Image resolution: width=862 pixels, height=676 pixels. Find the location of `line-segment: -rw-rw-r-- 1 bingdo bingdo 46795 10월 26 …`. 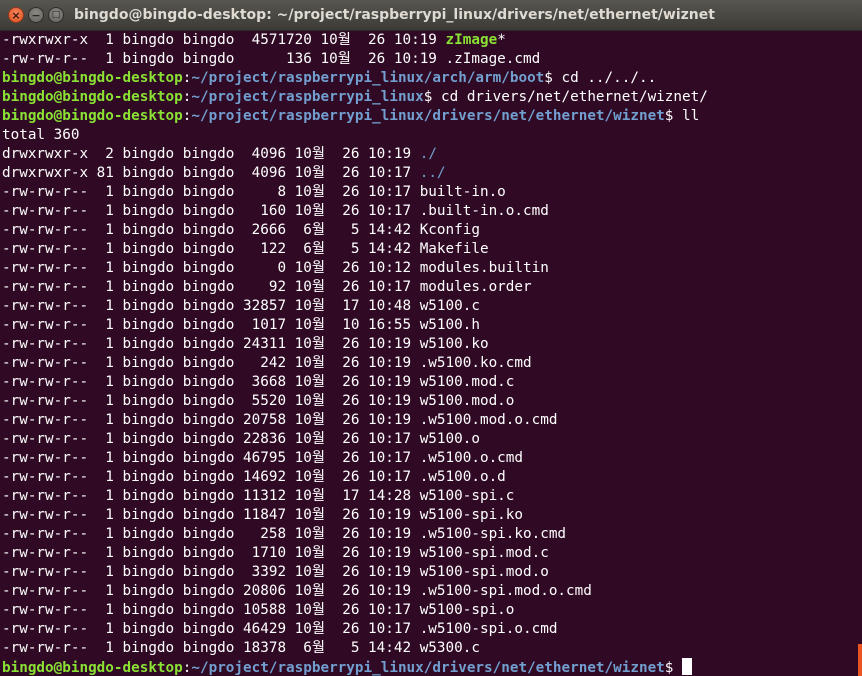

line-segment: -rw-rw-r-- 1 bingdo bingdo 46795 10월 26 … is located at coordinates (262, 458).